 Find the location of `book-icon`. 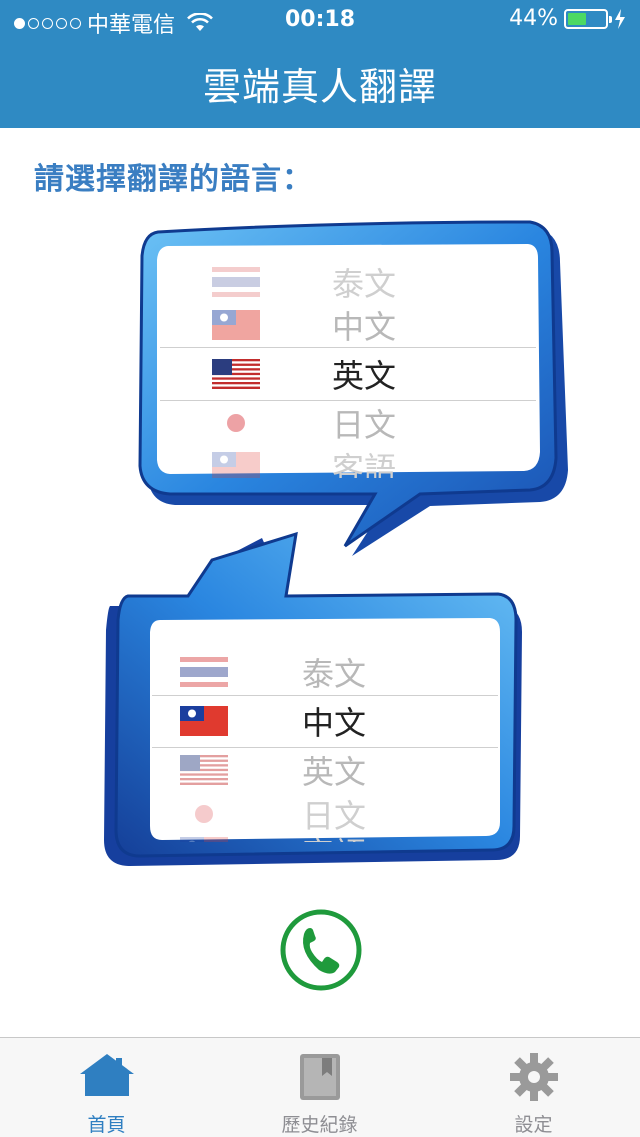

book-icon is located at coordinates (319, 1077).